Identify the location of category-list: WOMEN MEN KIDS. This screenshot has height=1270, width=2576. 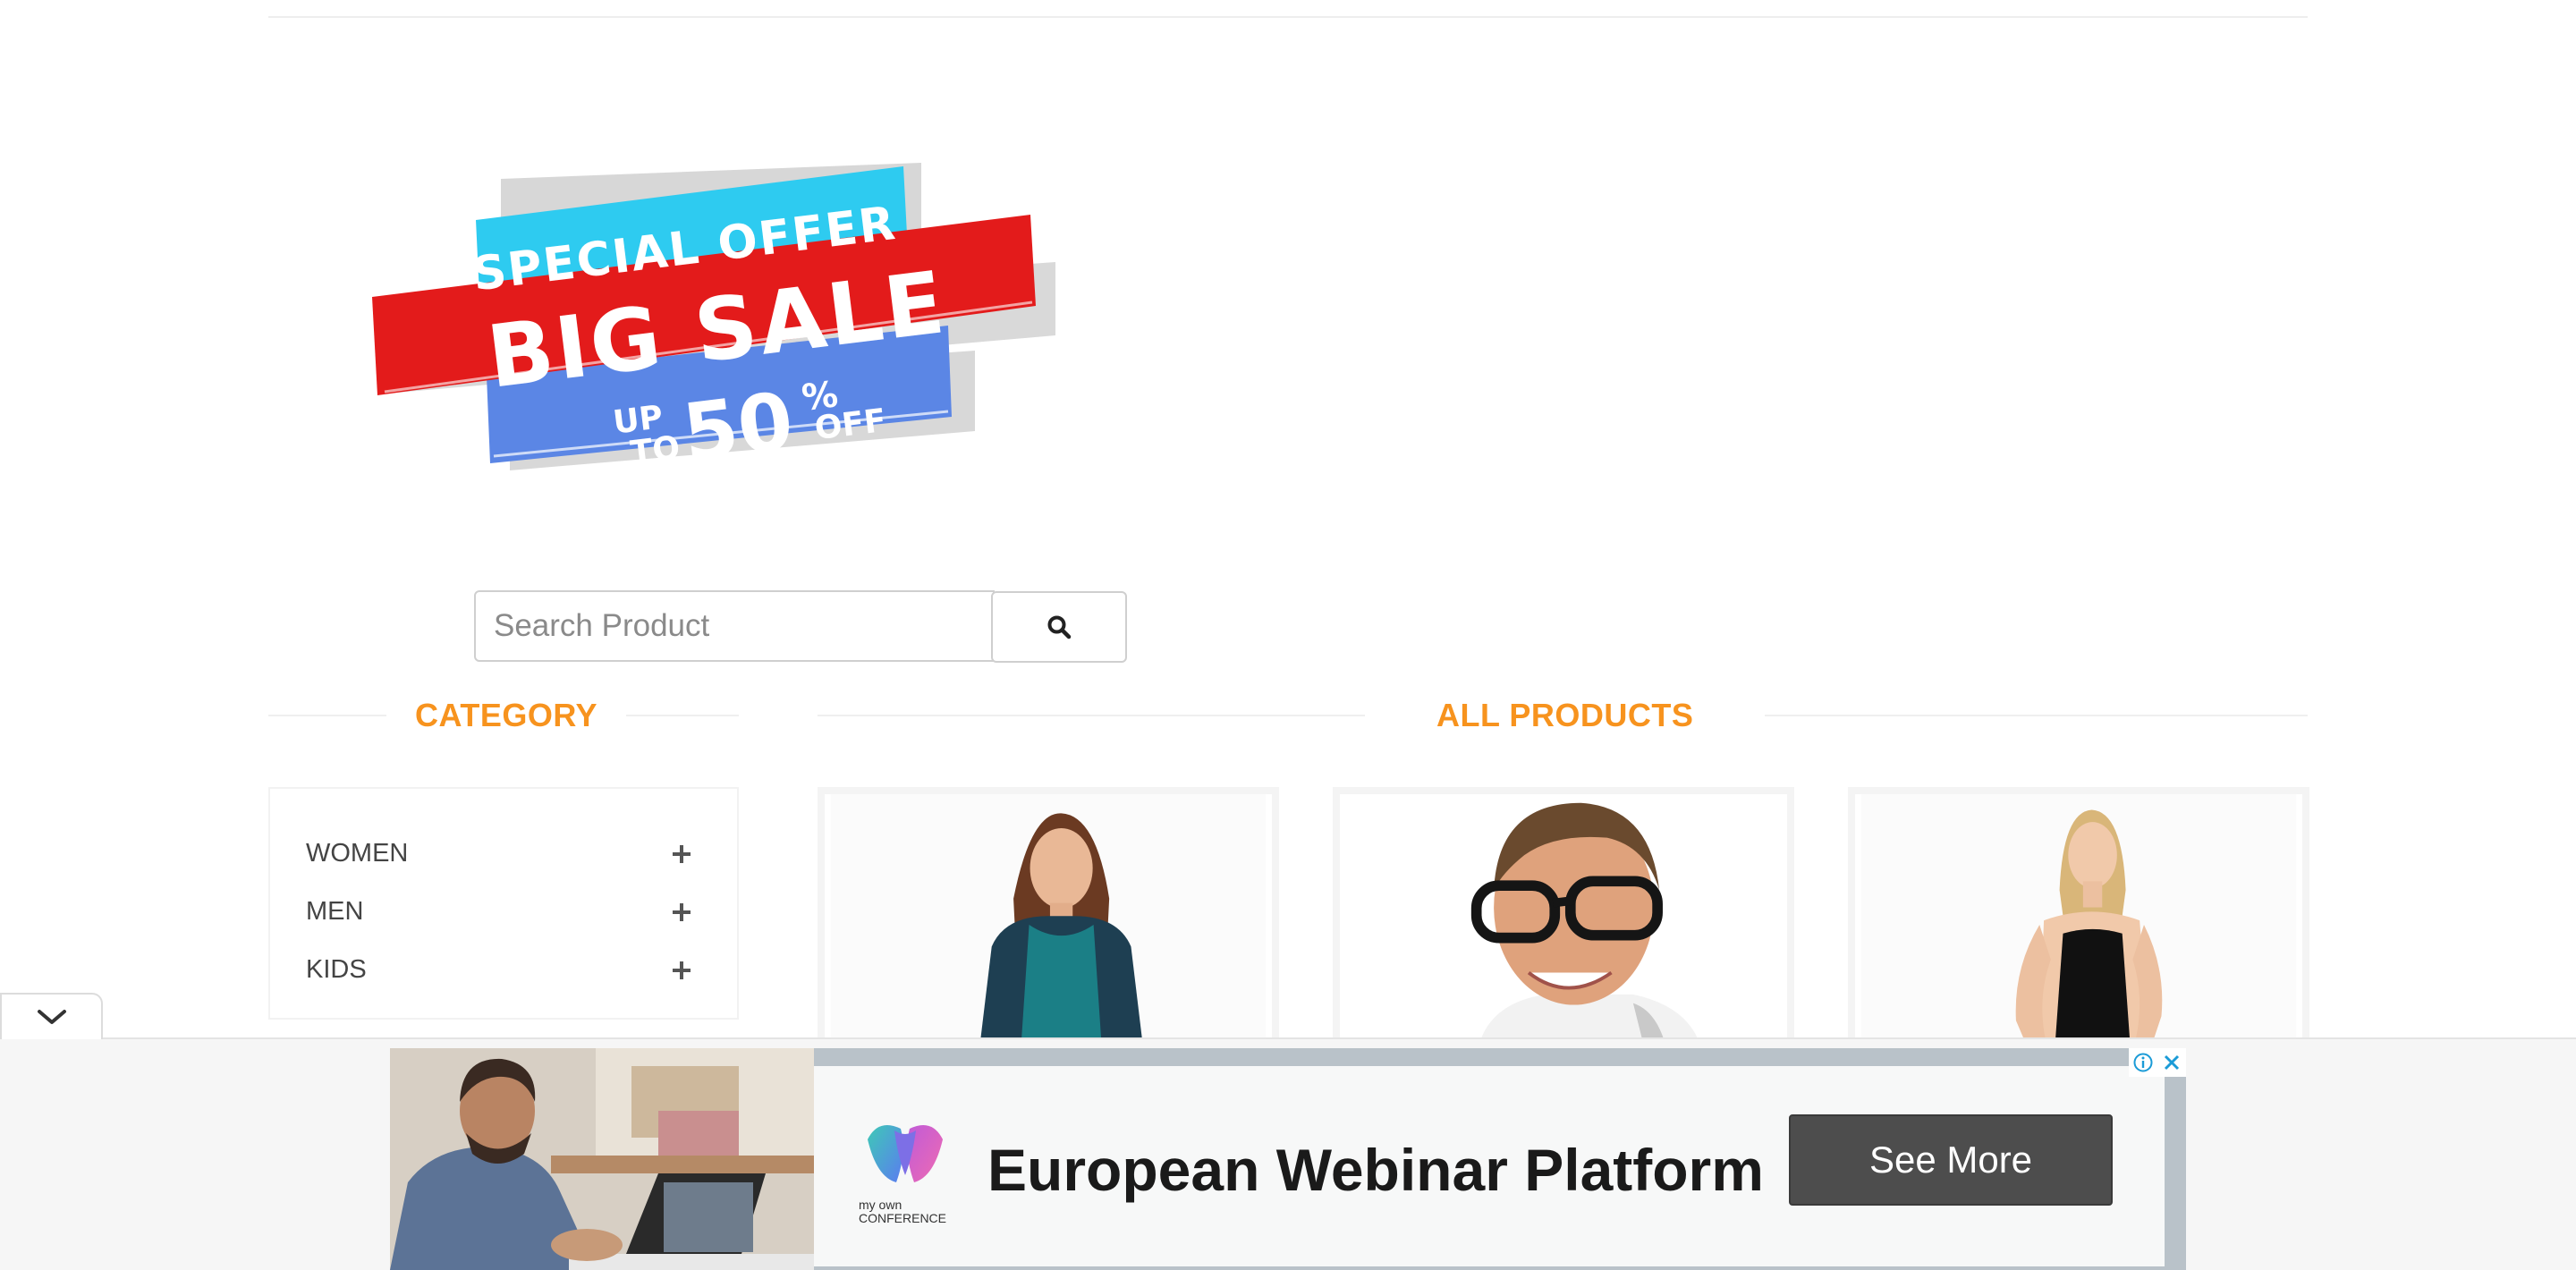
(503, 904).